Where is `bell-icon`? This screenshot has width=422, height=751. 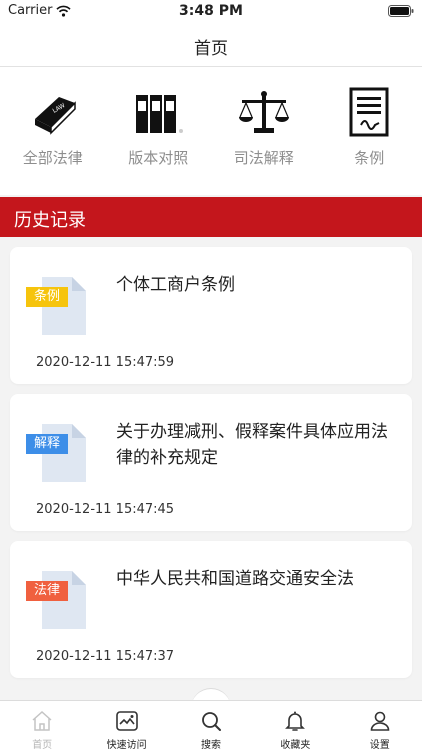 bell-icon is located at coordinates (295, 721).